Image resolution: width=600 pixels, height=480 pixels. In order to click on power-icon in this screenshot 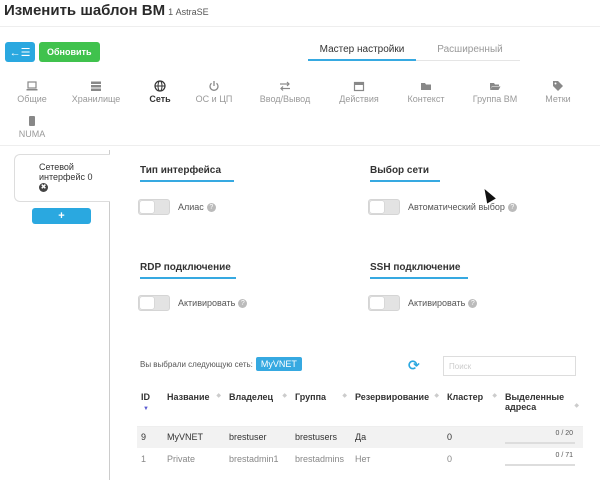, I will do `click(214, 86)`.